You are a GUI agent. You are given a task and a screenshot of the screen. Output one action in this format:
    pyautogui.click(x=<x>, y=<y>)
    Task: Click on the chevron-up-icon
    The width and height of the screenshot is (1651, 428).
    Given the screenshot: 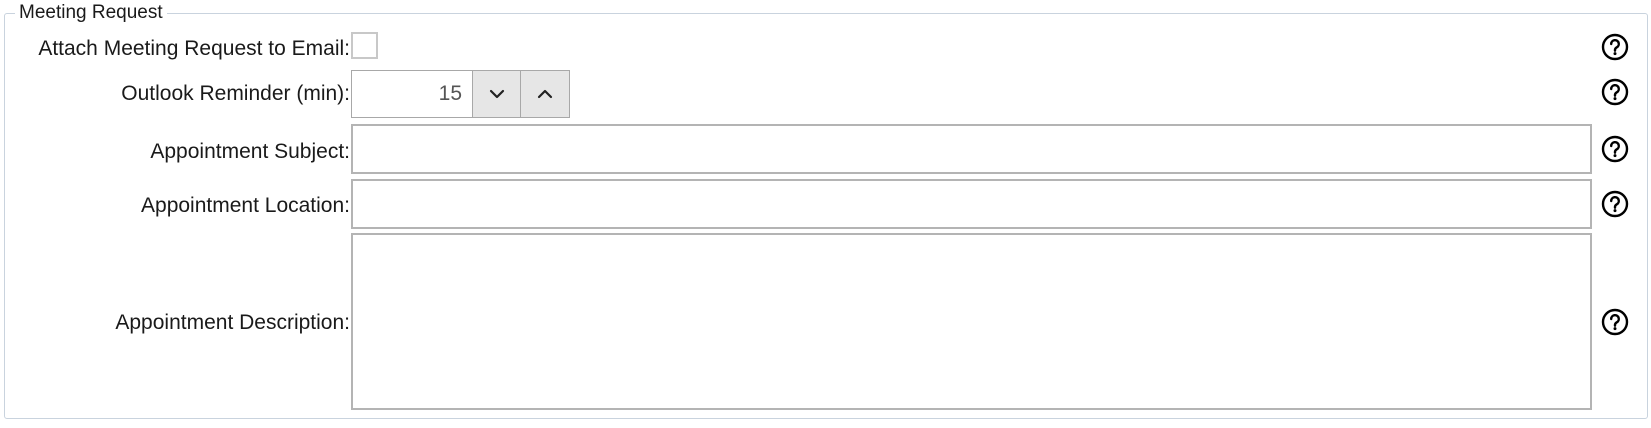 What is the action you would take?
    pyautogui.click(x=545, y=94)
    